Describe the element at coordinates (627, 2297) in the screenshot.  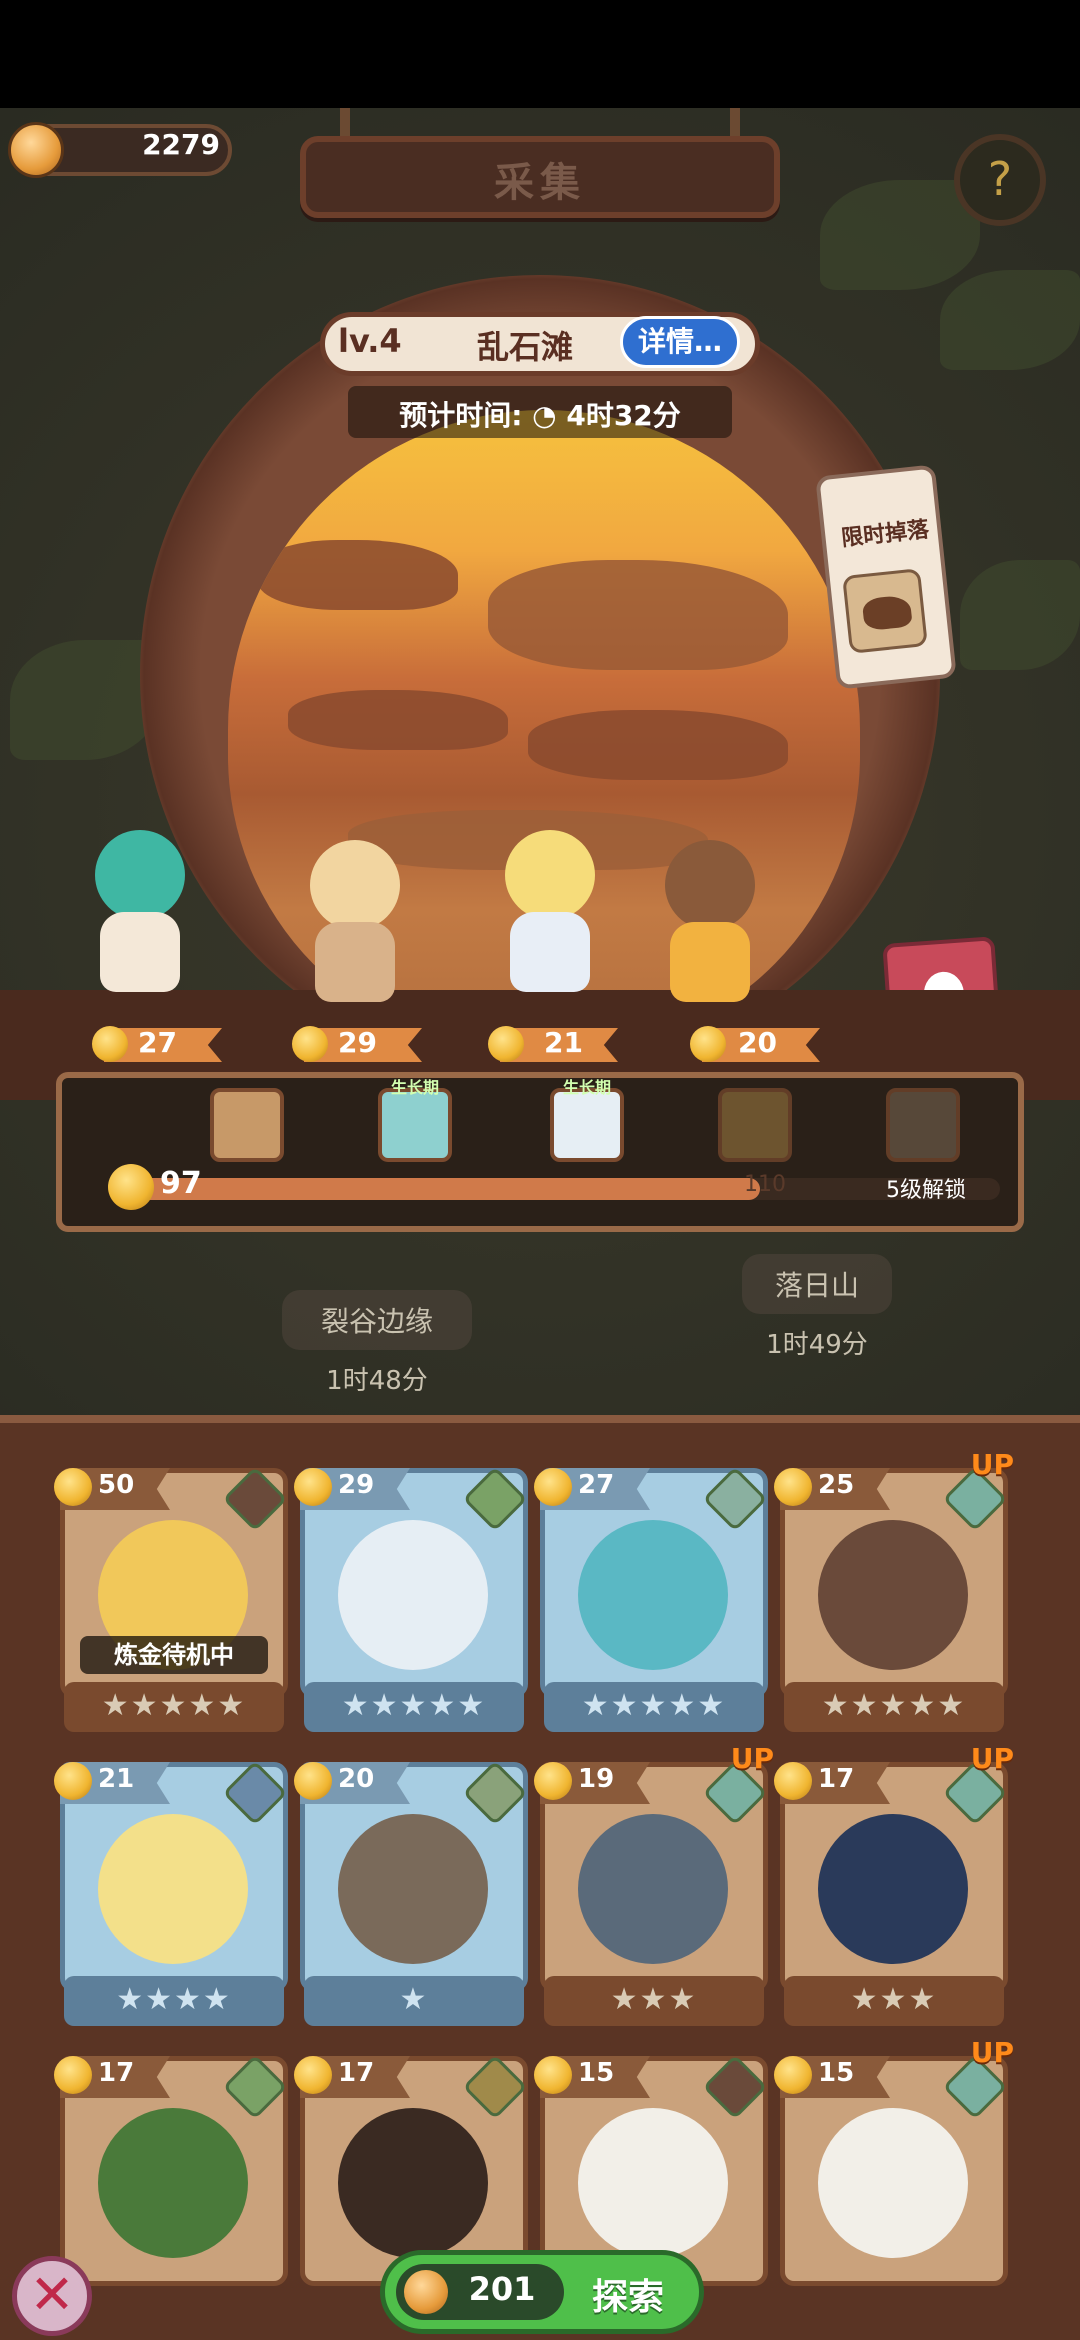
I see `explore-label: 探索` at that location.